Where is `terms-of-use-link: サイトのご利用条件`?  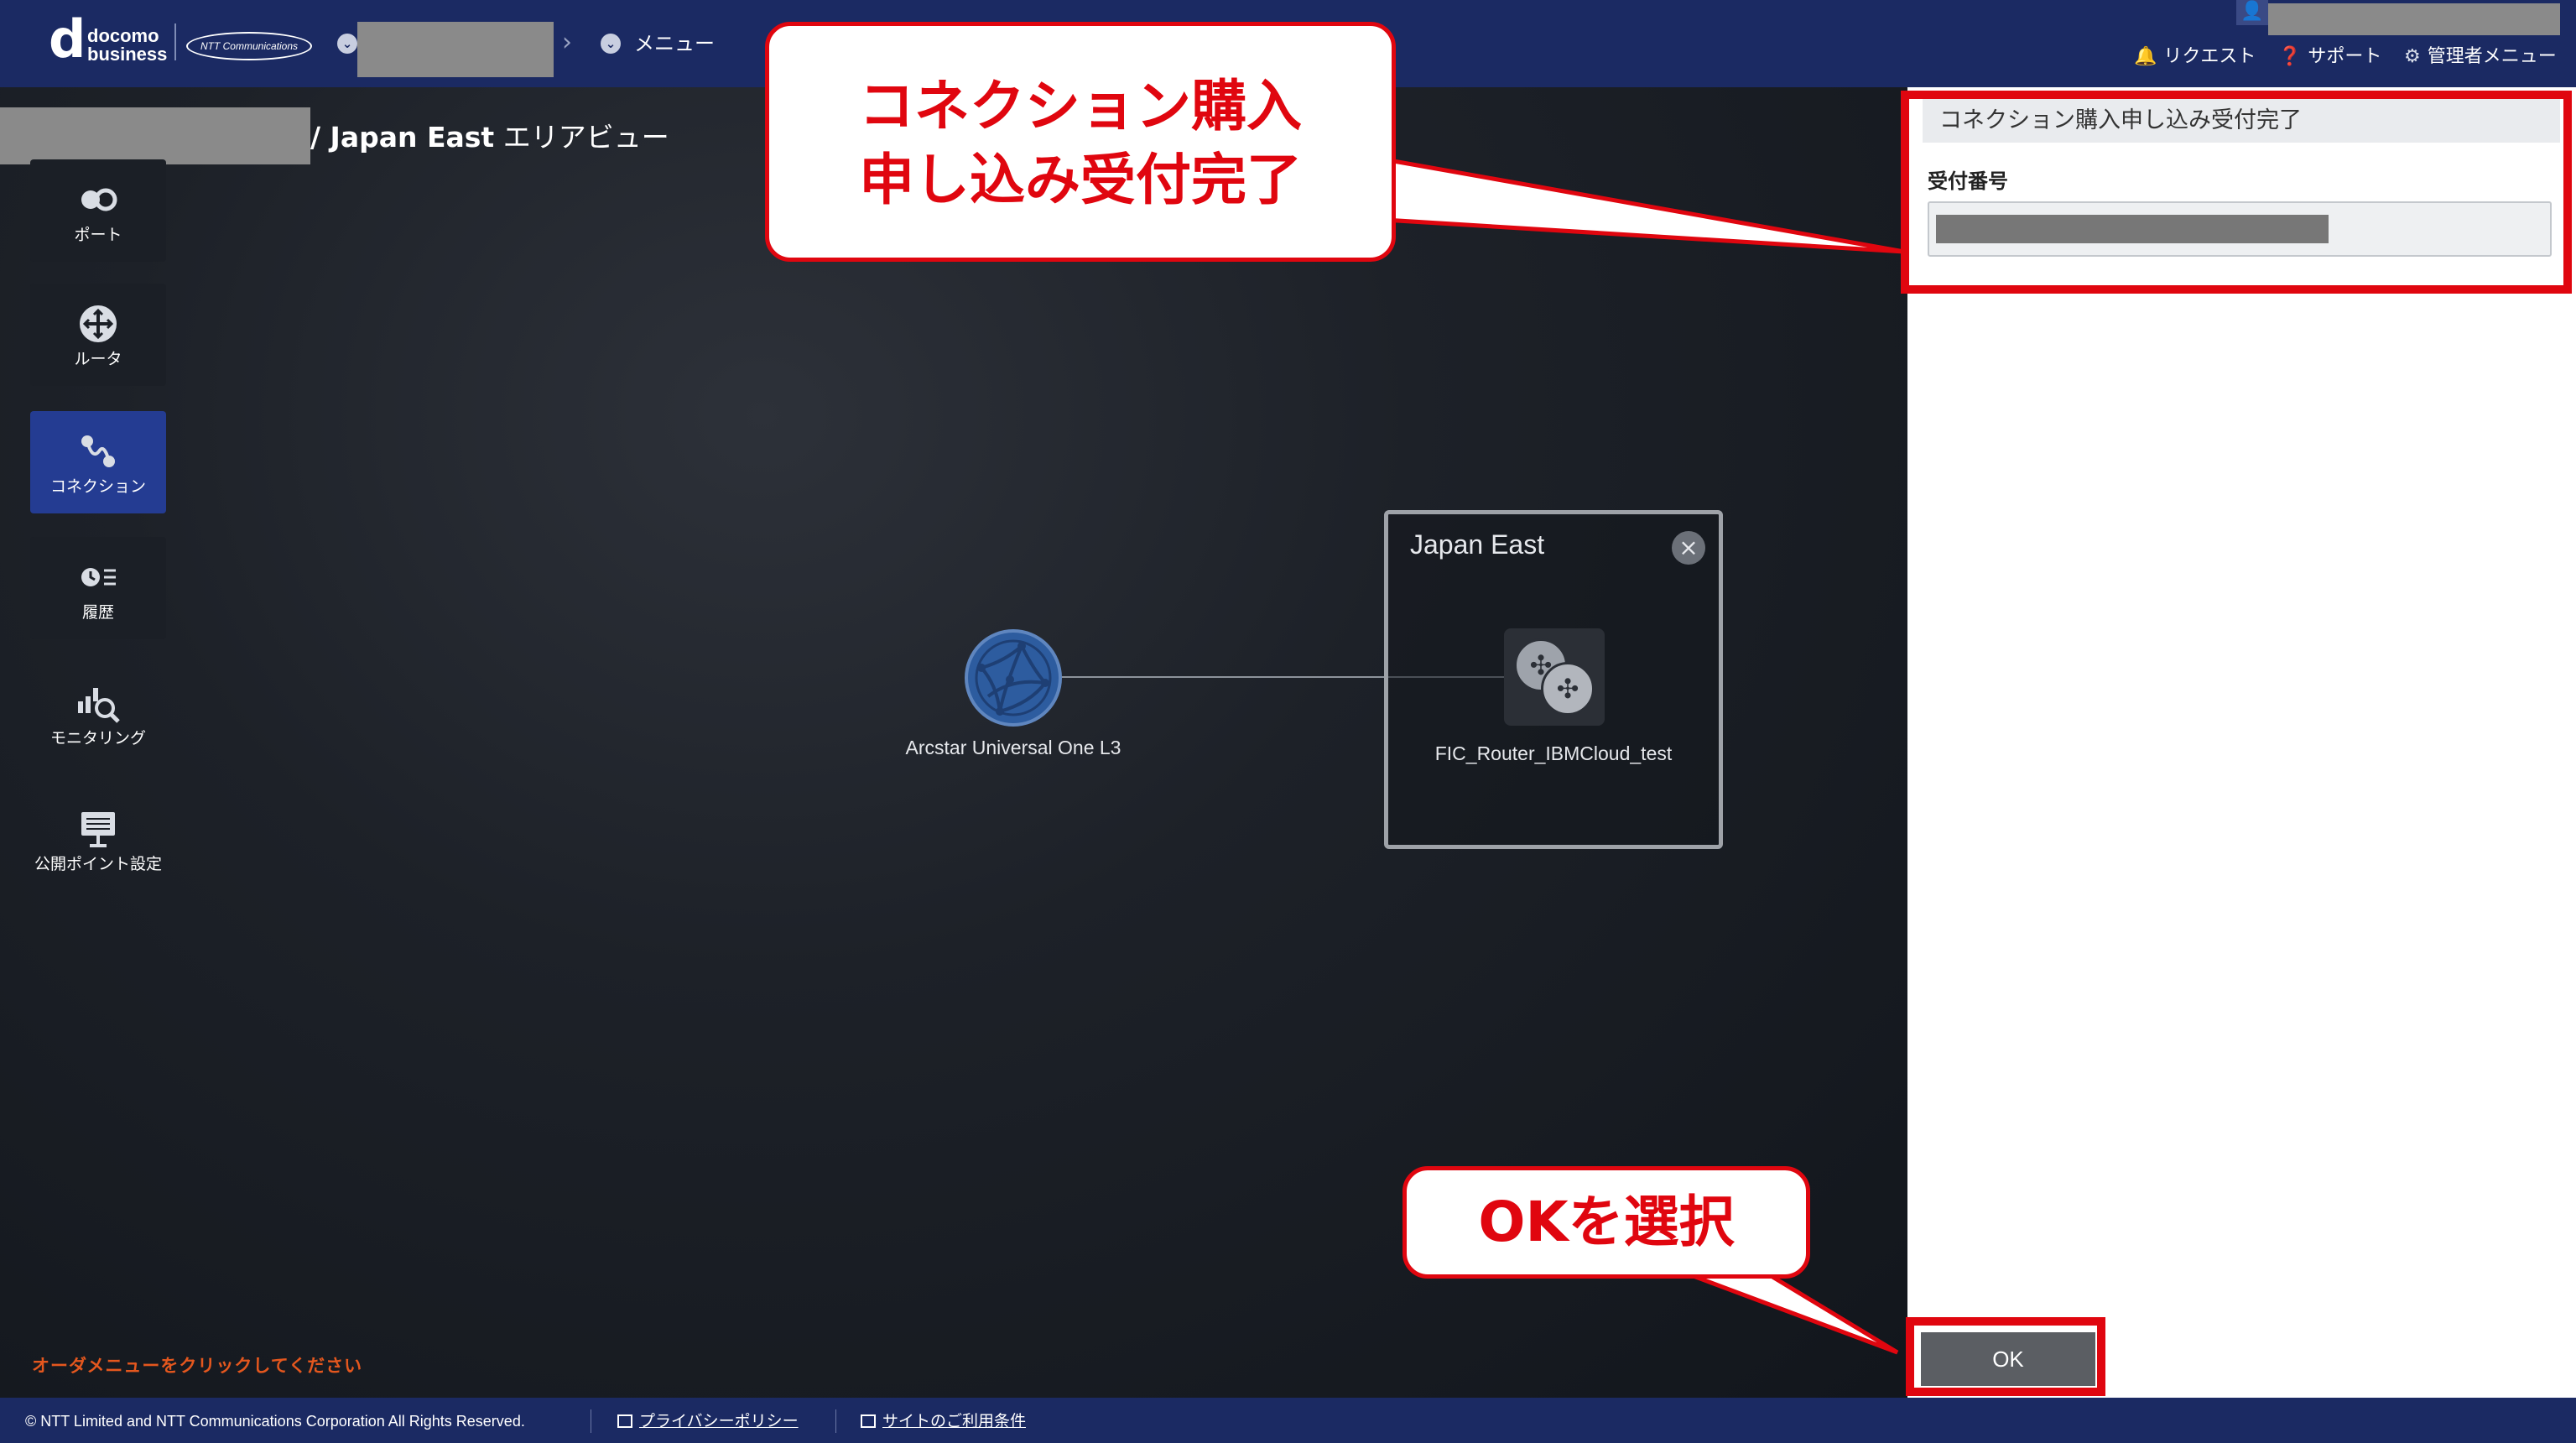
terms-of-use-link: サイトのご利用条件 is located at coordinates (943, 1421).